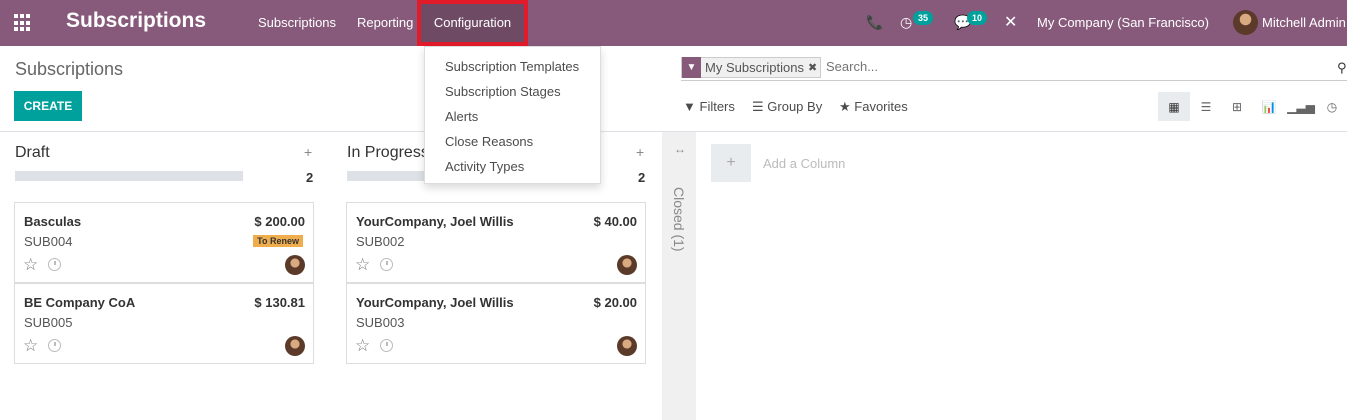 Image resolution: width=1347 pixels, height=420 pixels. I want to click on search-facet: ▼ My Subscriptions ✖, so click(751, 67).